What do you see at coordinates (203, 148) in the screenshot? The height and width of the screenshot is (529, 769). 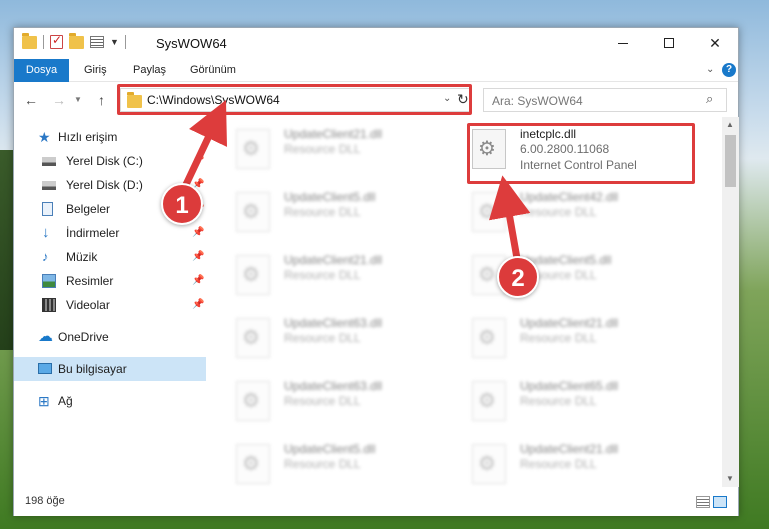 I see `arrow-to-address` at bounding box center [203, 148].